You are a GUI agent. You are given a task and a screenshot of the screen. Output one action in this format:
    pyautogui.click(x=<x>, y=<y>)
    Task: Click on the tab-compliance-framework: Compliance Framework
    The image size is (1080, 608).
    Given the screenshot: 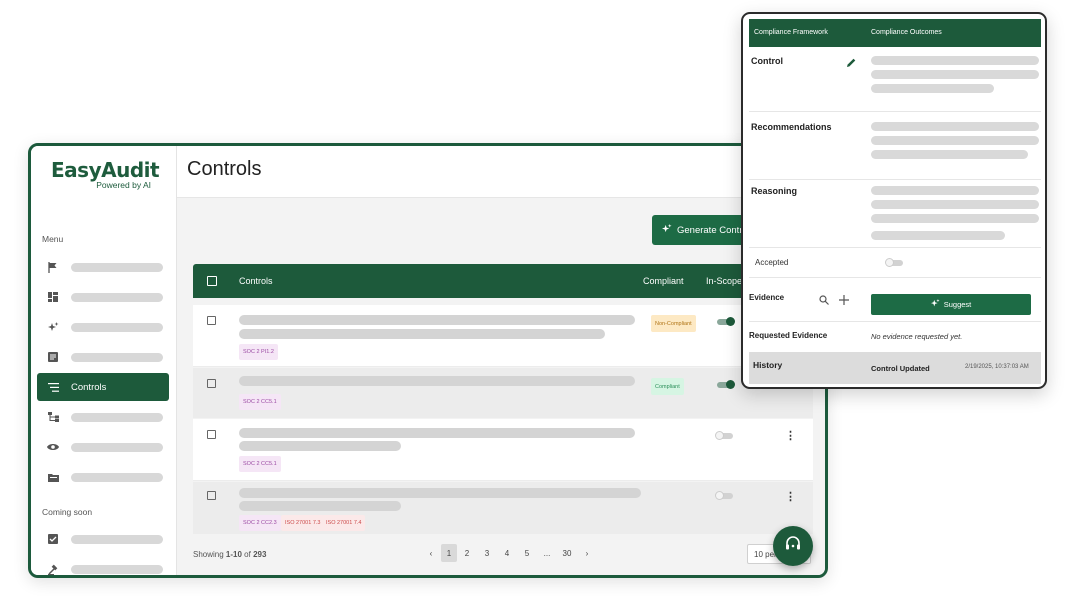 What is the action you would take?
    pyautogui.click(x=791, y=32)
    